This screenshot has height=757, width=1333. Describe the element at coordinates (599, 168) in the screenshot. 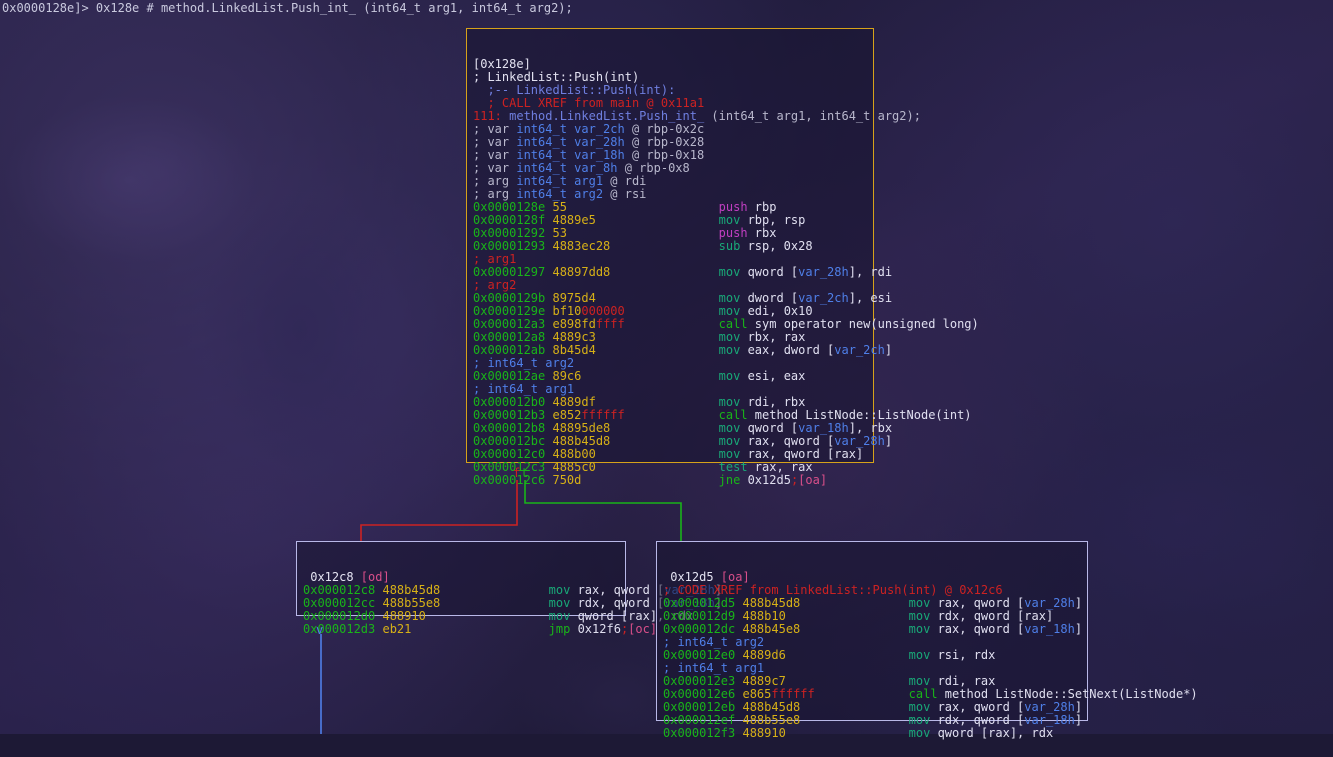

I see `variable-name: var_8h` at that location.